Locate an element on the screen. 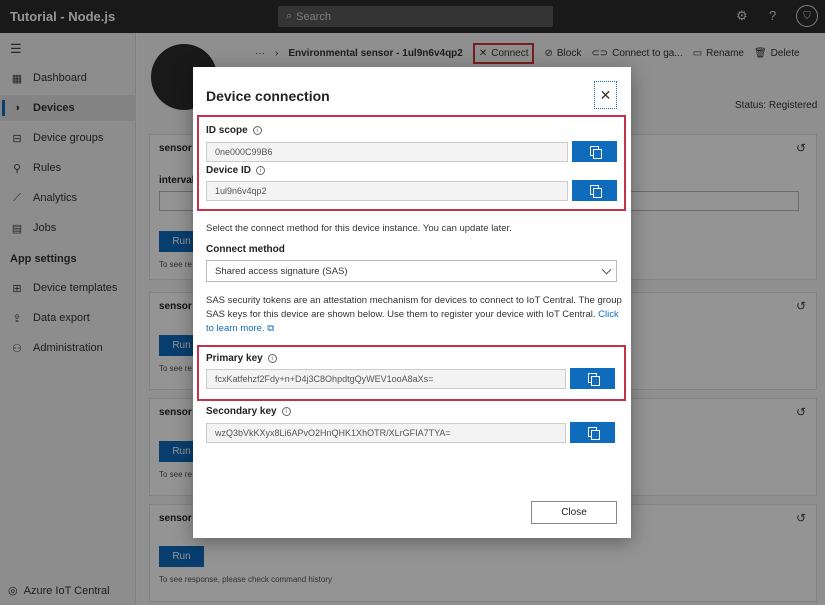 The image size is (825, 605). connect-method-value: Shared access signature (SAS) is located at coordinates (281, 271).